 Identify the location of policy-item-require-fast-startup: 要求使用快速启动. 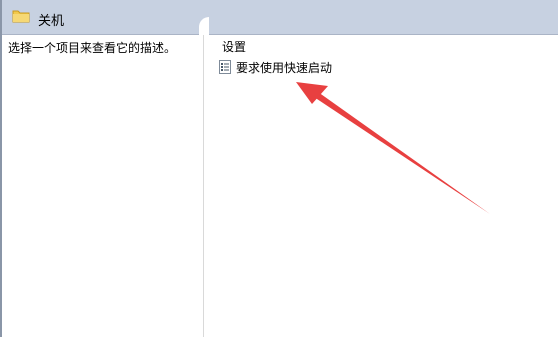
(275, 67).